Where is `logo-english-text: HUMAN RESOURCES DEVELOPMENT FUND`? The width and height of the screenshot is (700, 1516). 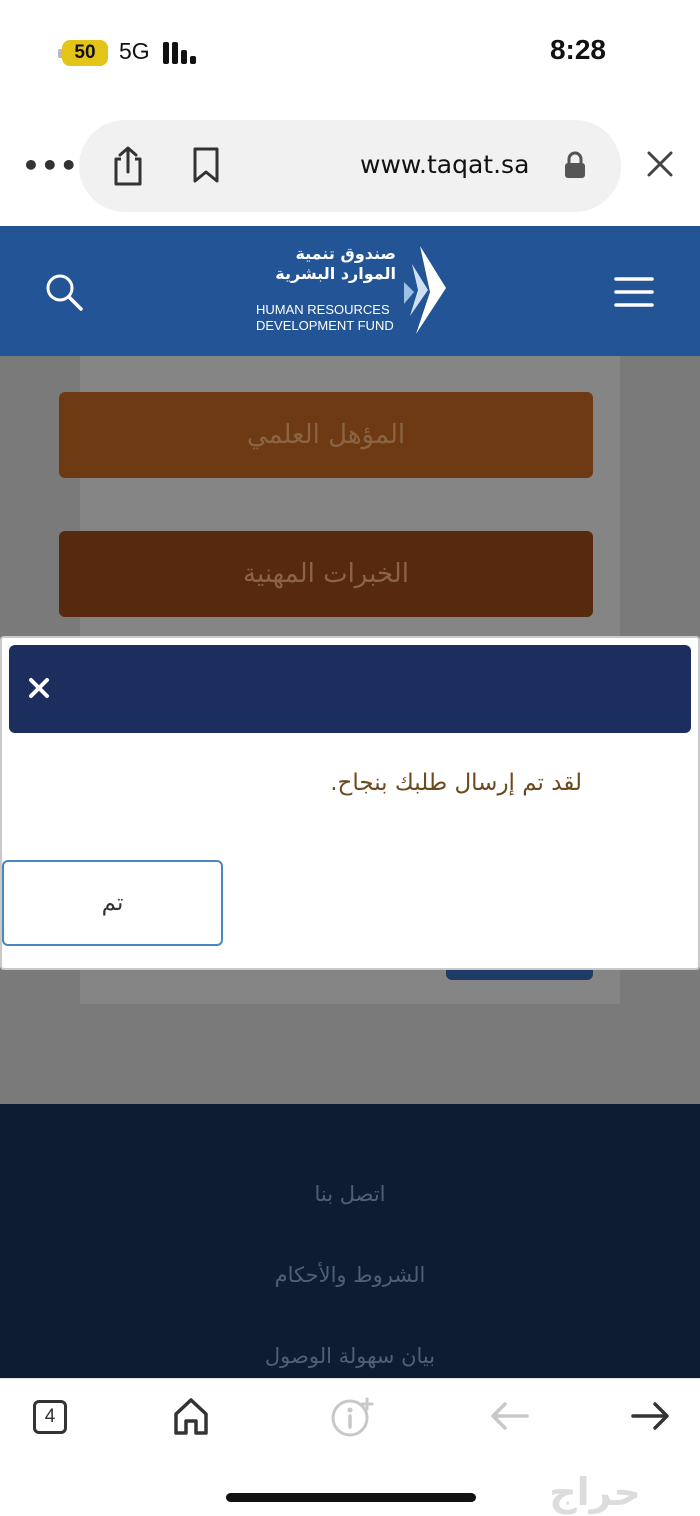
logo-english-text: HUMAN RESOURCES DEVELOPMENT FUND is located at coordinates (325, 317).